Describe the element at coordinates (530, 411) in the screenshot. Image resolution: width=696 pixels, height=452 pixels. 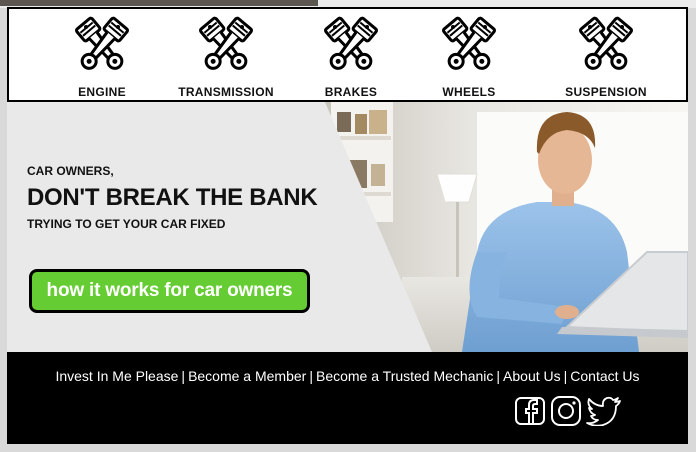
I see `facebook-icon` at that location.